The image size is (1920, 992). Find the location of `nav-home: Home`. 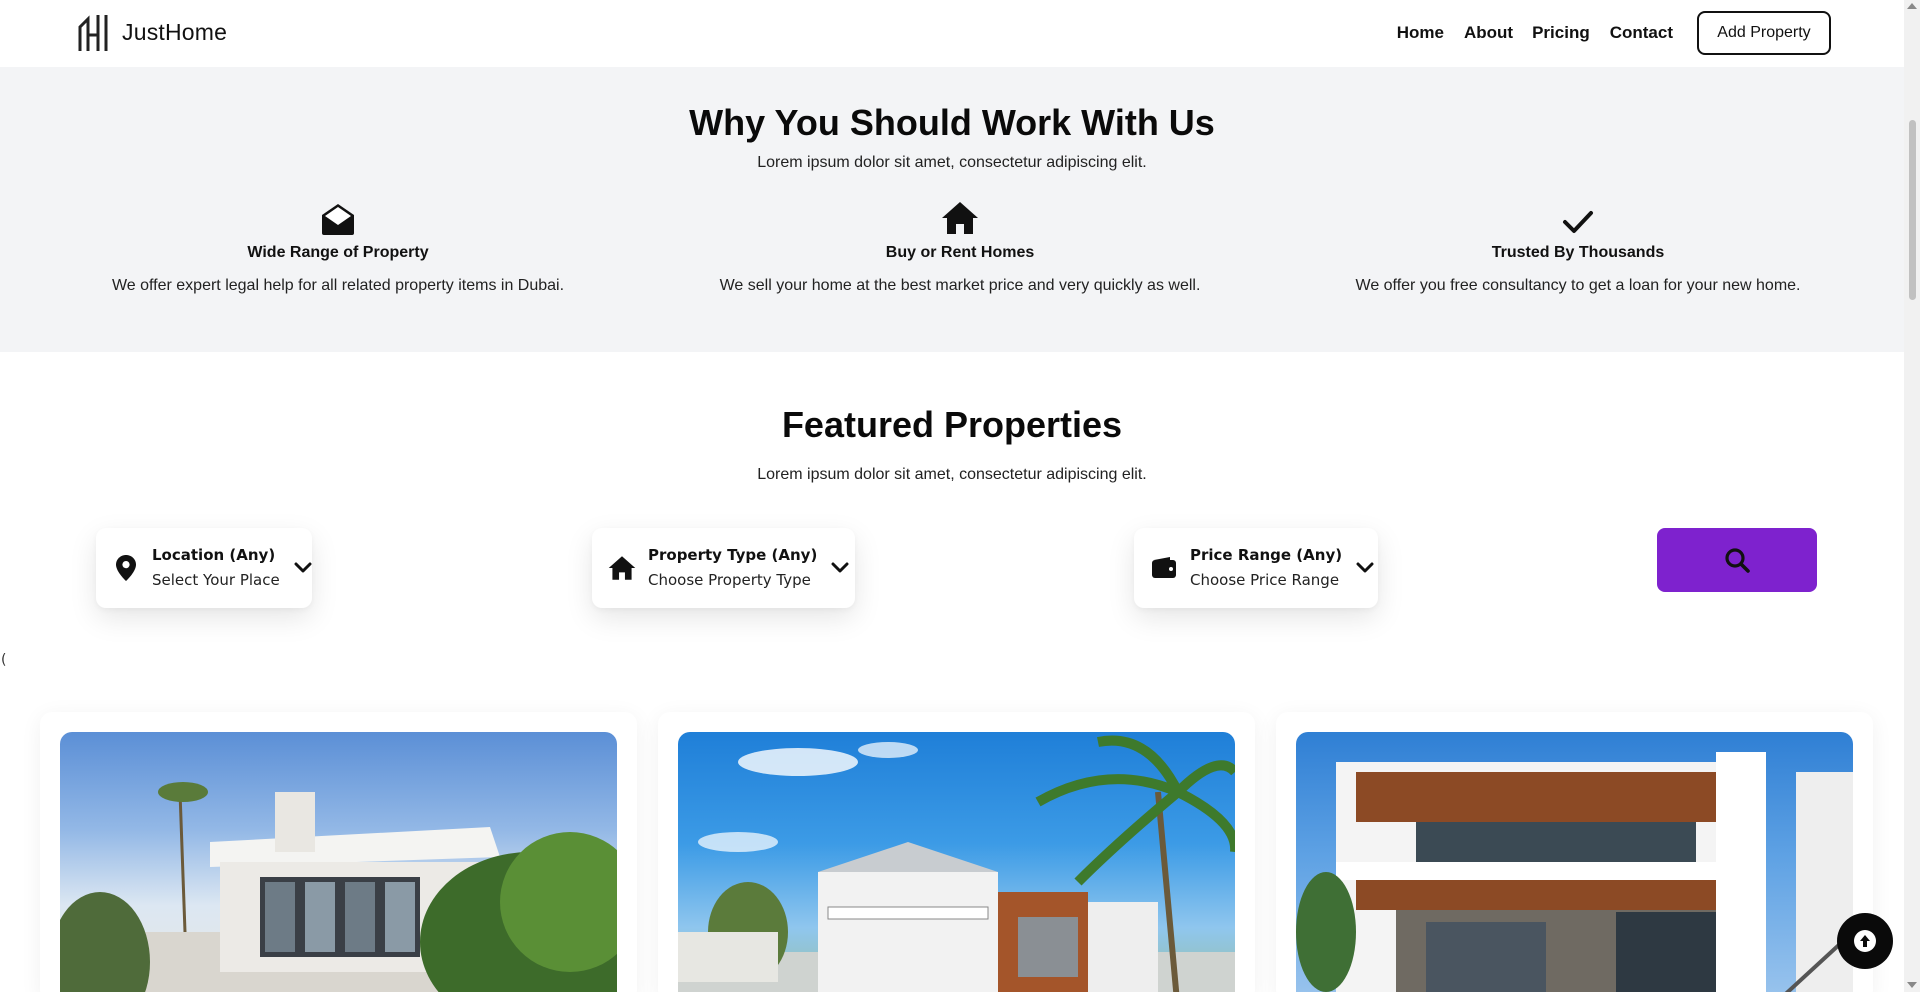

nav-home: Home is located at coordinates (1420, 33).